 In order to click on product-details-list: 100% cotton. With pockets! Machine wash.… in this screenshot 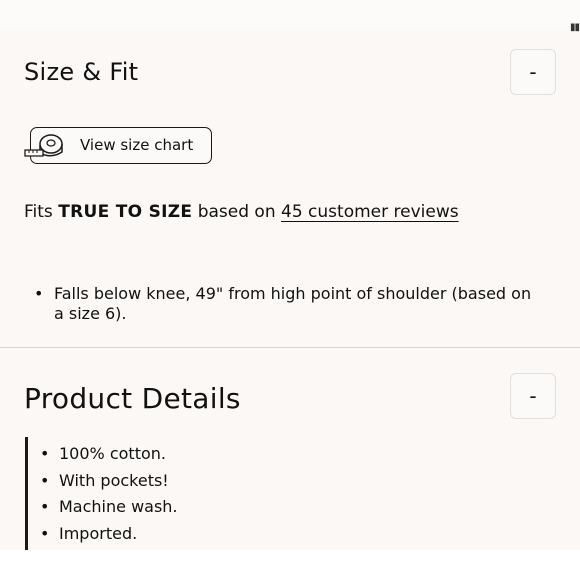, I will do `click(109, 494)`.